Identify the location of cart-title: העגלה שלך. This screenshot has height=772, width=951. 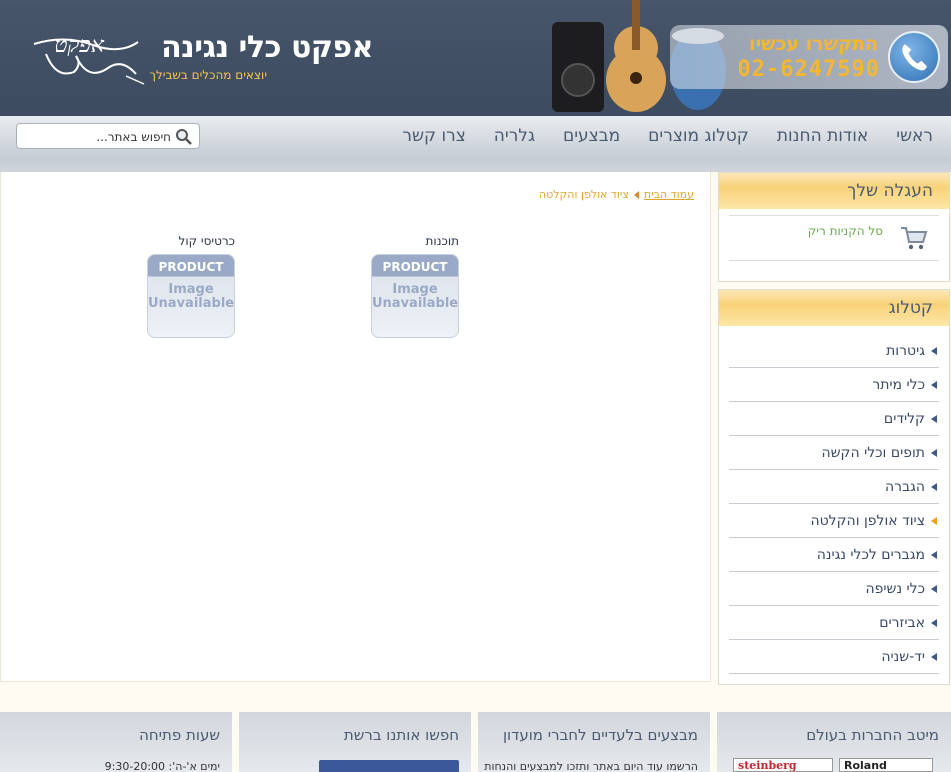
(890, 191).